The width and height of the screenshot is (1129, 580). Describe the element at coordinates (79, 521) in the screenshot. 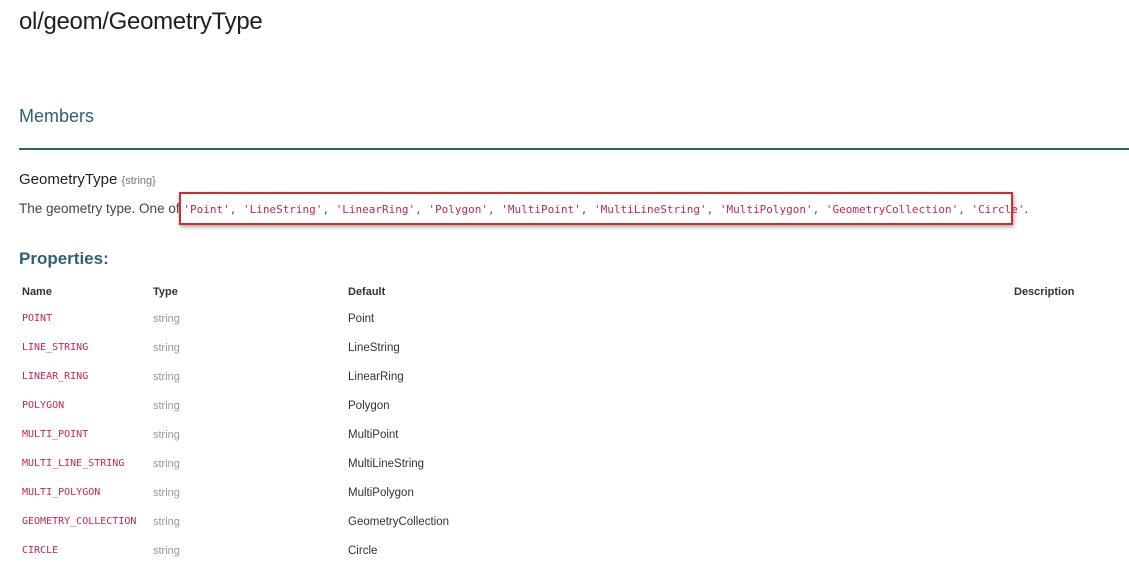

I see `property-name: GEOMETRY_COLLECTION` at that location.